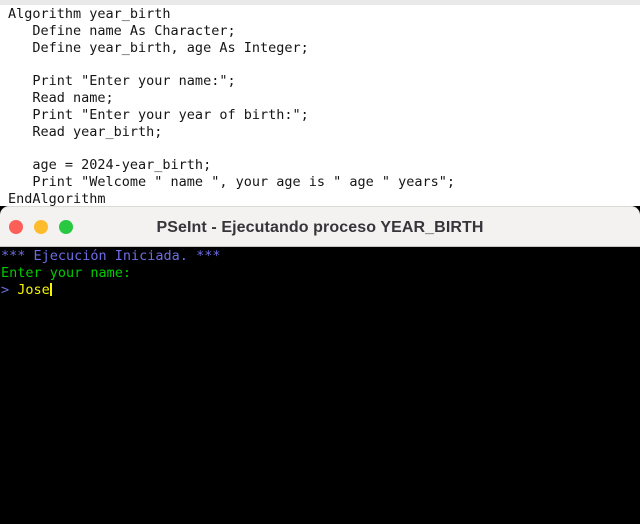 The height and width of the screenshot is (524, 640). Describe the element at coordinates (61, 97) in the screenshot. I see `code-line: Read name;` at that location.